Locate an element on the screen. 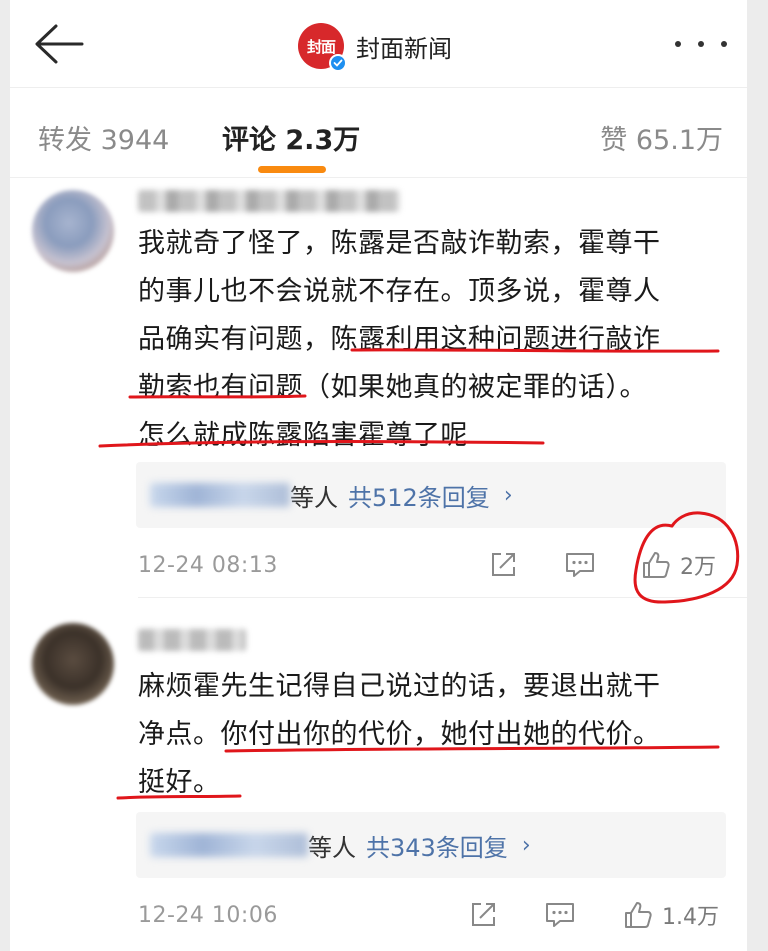 This screenshot has height=951, width=768. account-title: 封面 封面新闻 is located at coordinates (375, 47).